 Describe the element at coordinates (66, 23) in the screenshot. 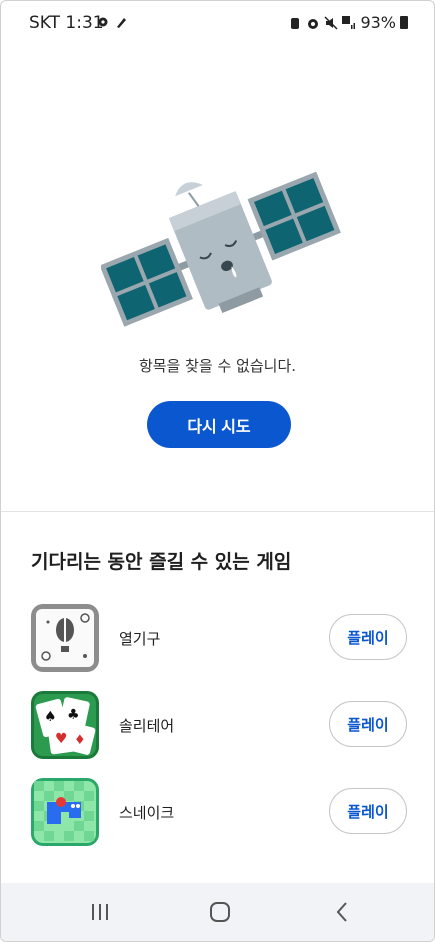

I see `status-time: SKT 1:31` at that location.